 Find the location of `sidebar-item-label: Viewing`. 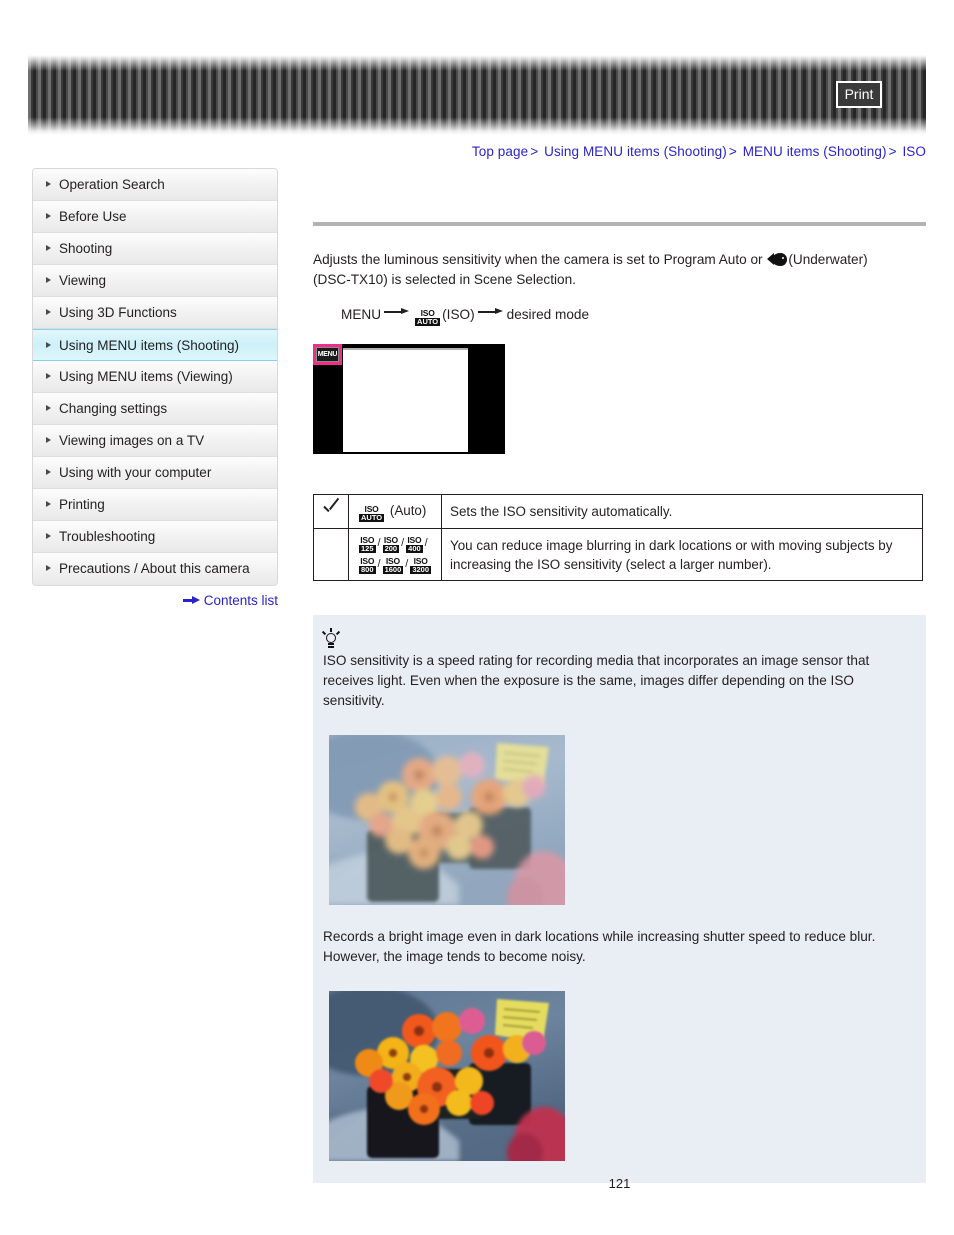

sidebar-item-label: Viewing is located at coordinates (83, 280).